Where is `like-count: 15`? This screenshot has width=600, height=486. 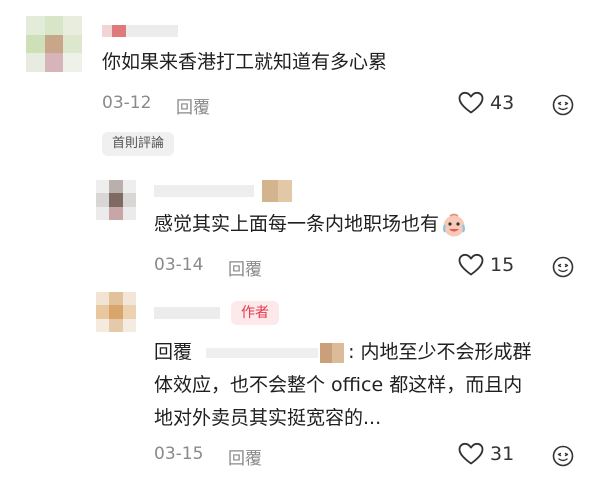
like-count: 15 is located at coordinates (502, 265).